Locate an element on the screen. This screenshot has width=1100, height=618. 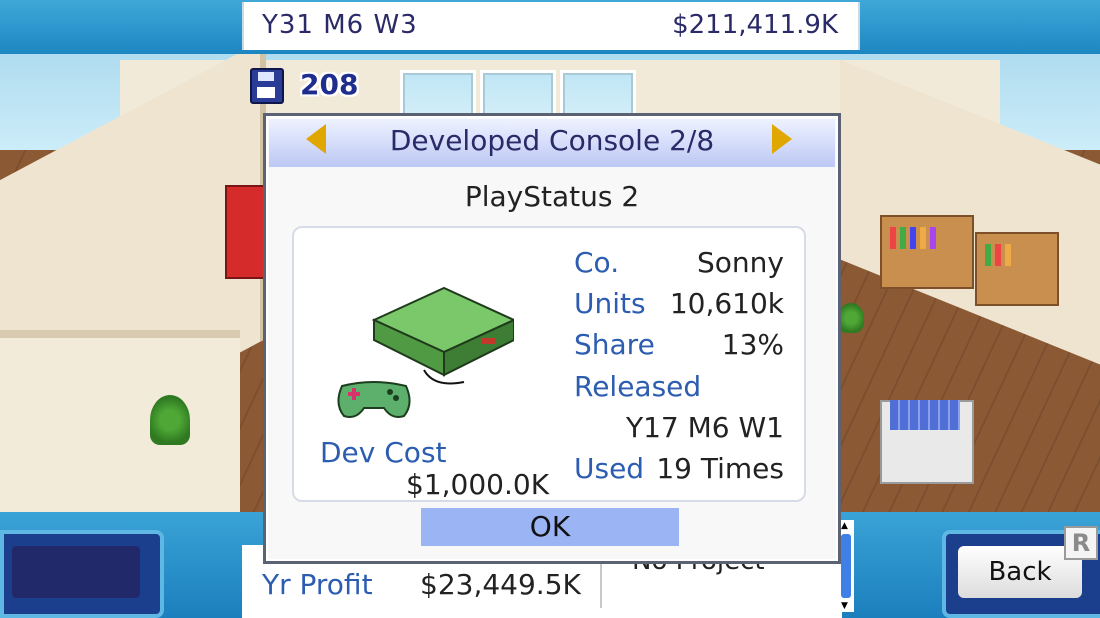
released-value: Y17 M6 W1 is located at coordinates (704, 427).